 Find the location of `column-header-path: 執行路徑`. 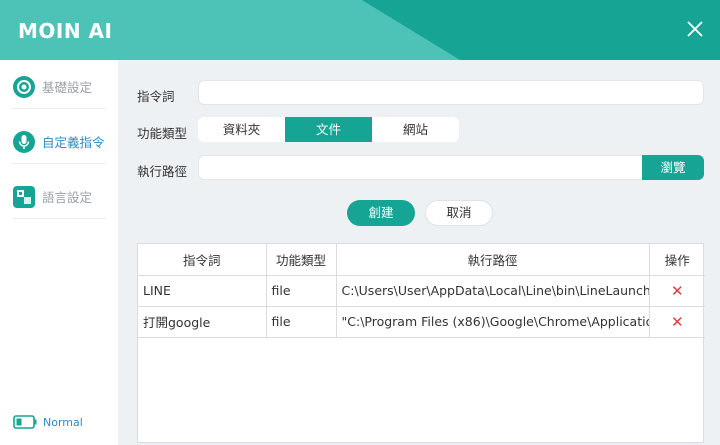

column-header-path: 執行路徑 is located at coordinates (493, 260).